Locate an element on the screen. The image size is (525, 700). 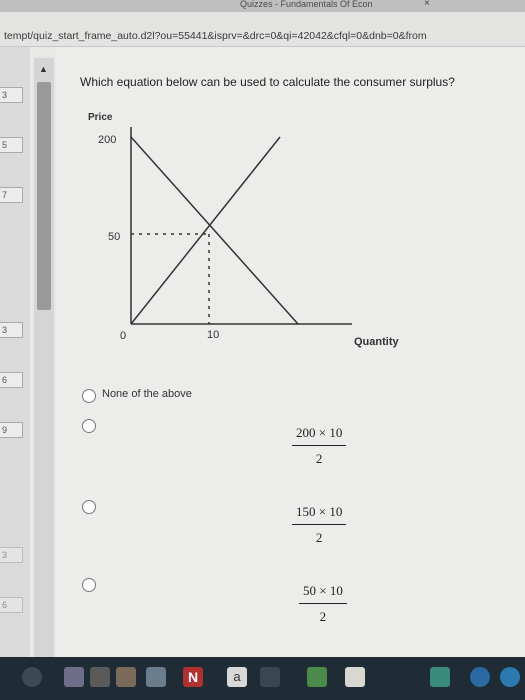
taskbar: N a is located at coordinates (262, 678).